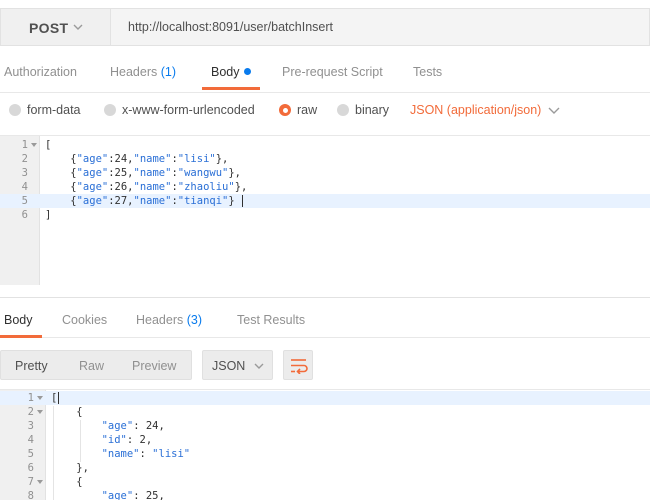 This screenshot has height=500, width=650. I want to click on radio-raw, so click(285, 110).